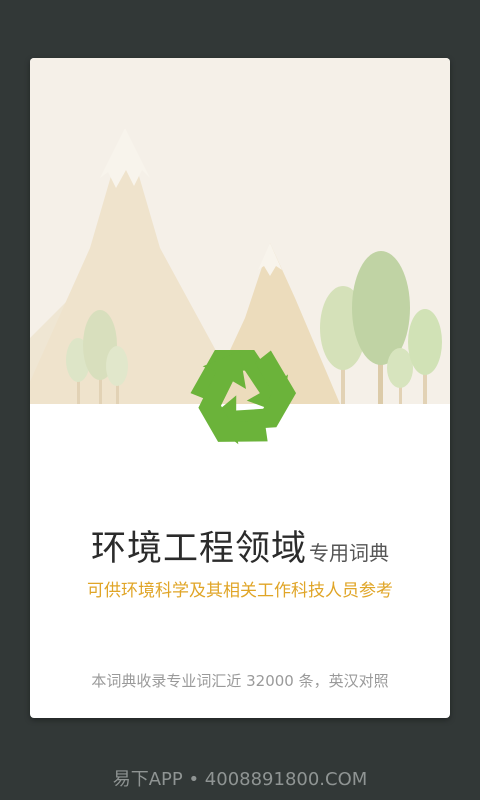  I want to click on title-sub: 专用词典, so click(349, 553).